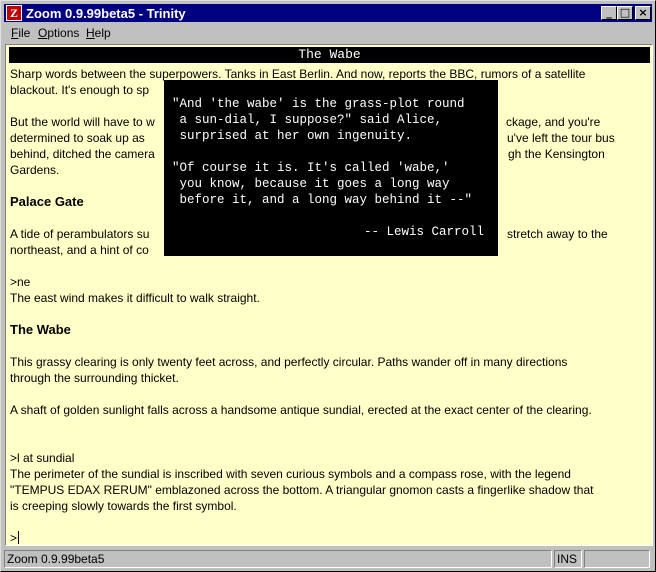 Image resolution: width=656 pixels, height=572 pixels. Describe the element at coordinates (328, 13) in the screenshot. I see `title-bar: Z Zoom 0.9.99beta5 - Trinity _ □ ×` at that location.